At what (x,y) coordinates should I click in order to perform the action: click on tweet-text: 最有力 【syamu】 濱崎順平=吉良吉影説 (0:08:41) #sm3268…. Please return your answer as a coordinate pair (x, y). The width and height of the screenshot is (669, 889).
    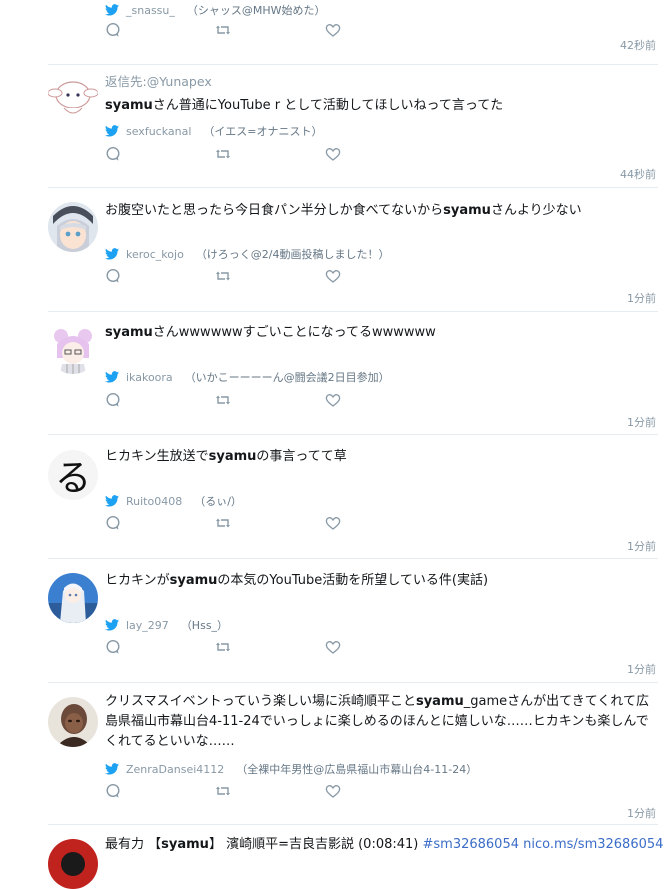
    Looking at the image, I should click on (384, 845).